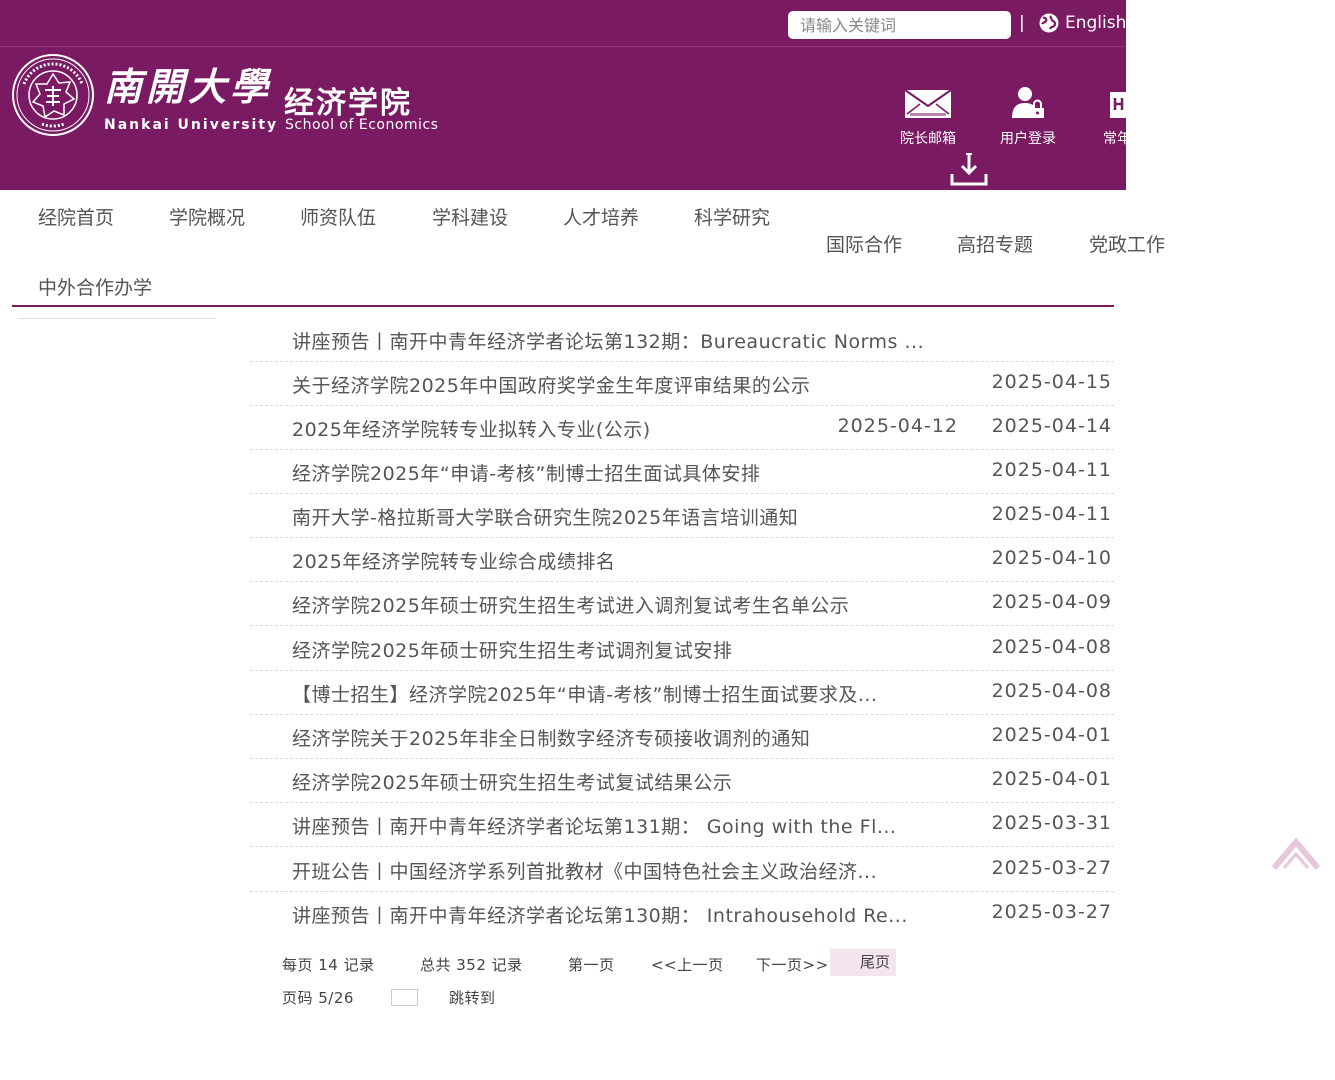 This screenshot has height=1080, width=1335. Describe the element at coordinates (732, 216) in the screenshot. I see `nav-research: 科学研究` at that location.